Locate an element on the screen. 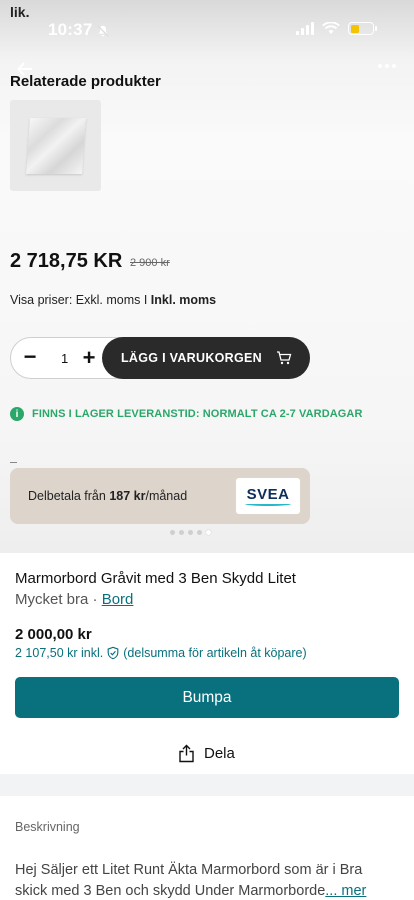  qty-minus-button: − is located at coordinates (30, 356).